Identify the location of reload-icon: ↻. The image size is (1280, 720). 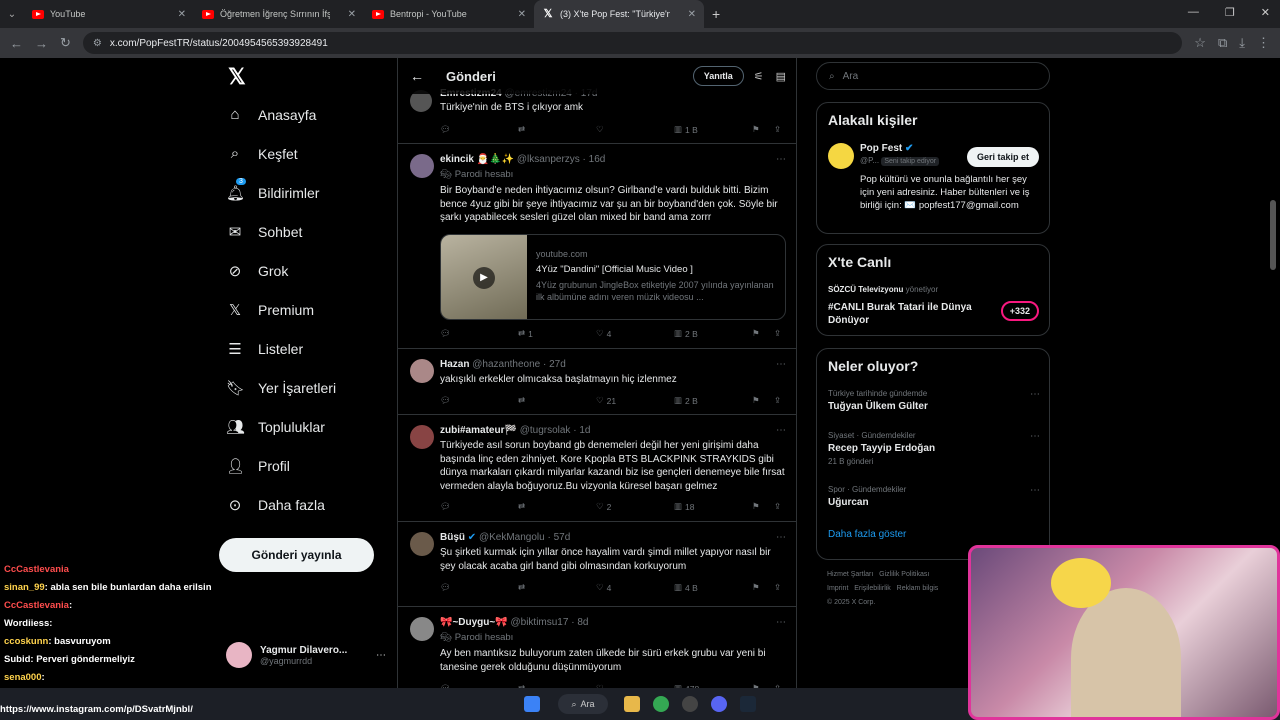
(65, 43).